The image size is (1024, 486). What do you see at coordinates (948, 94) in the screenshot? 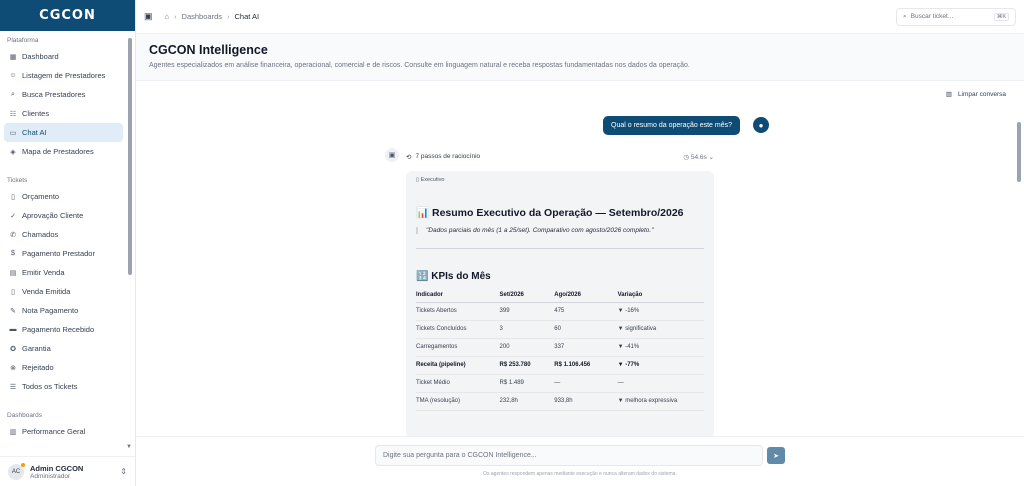
I see `trash-icon: ▥` at bounding box center [948, 94].